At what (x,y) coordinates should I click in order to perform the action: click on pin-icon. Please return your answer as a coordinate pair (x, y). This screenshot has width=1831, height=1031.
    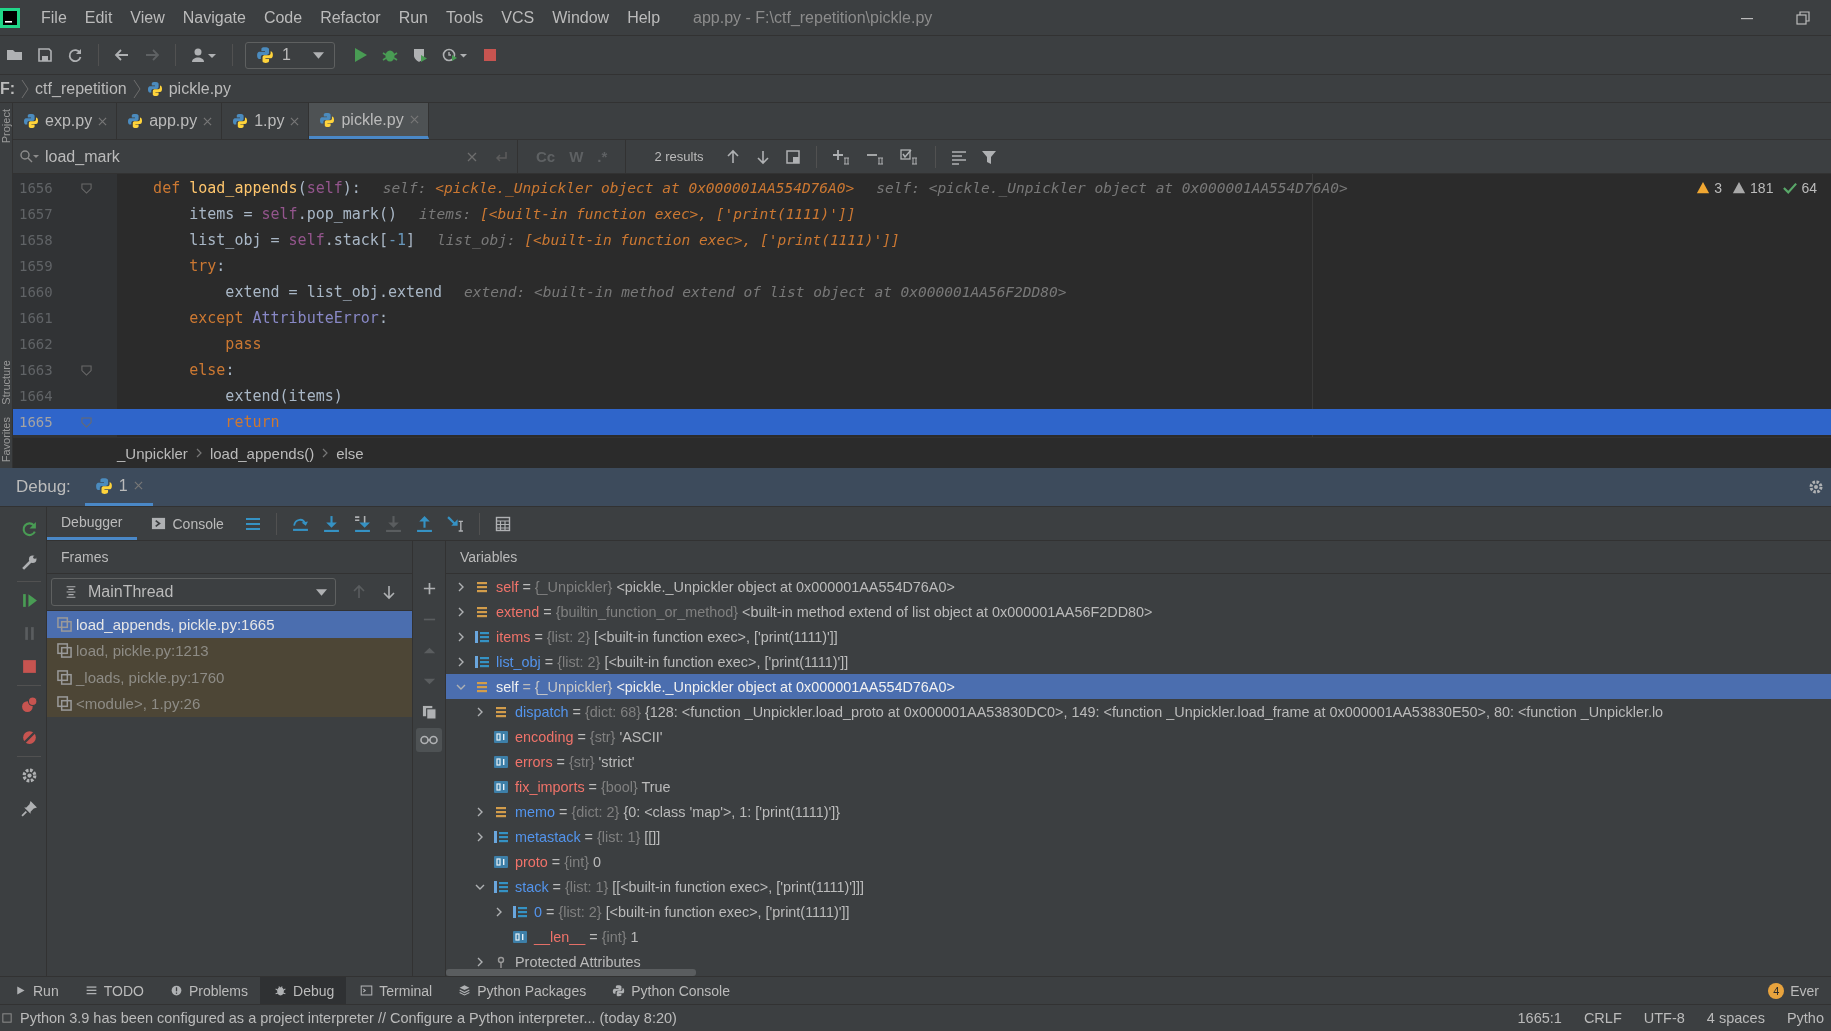
    Looking at the image, I should click on (29, 808).